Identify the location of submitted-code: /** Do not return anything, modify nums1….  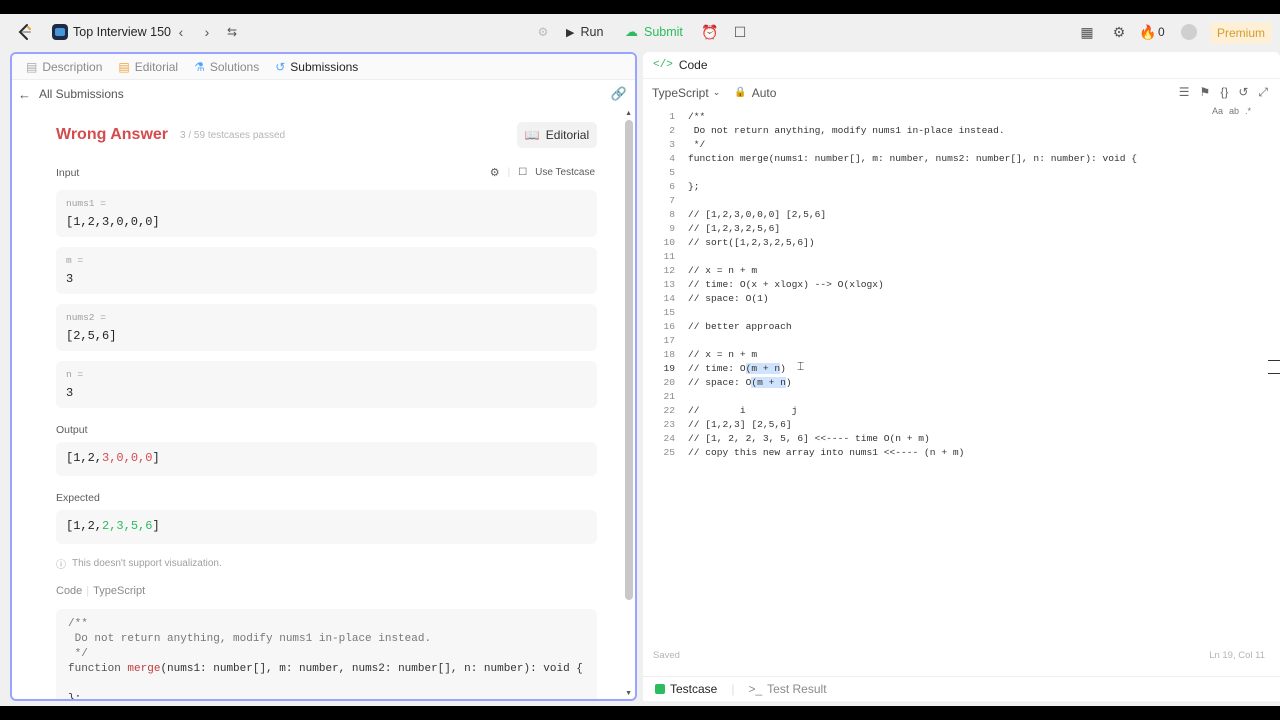
(326, 654).